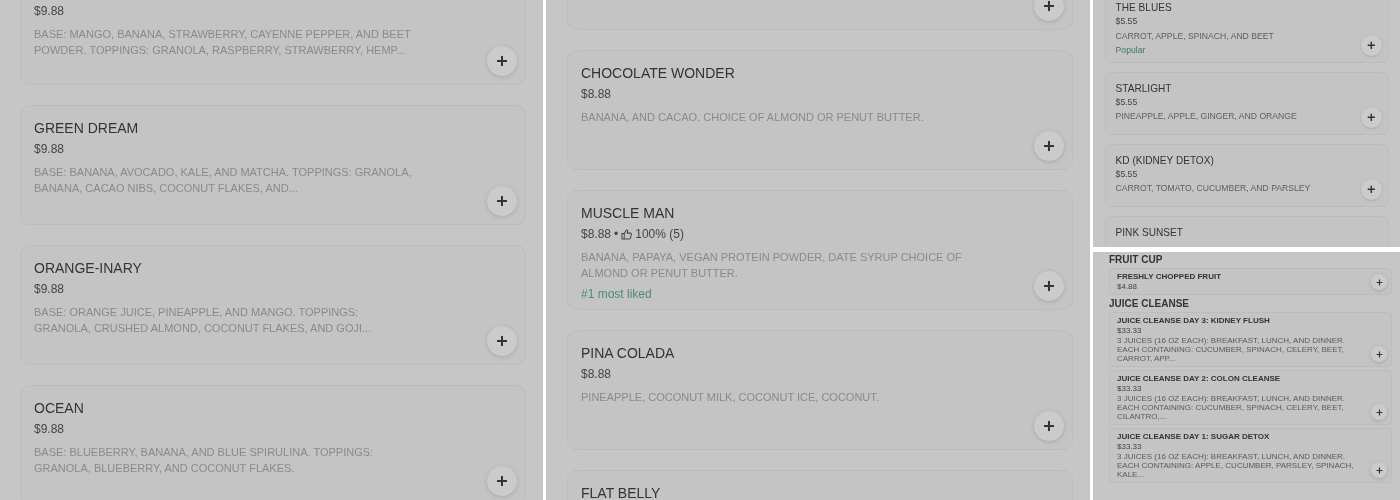  What do you see at coordinates (59, 408) in the screenshot?
I see `item-name: OCEAN` at bounding box center [59, 408].